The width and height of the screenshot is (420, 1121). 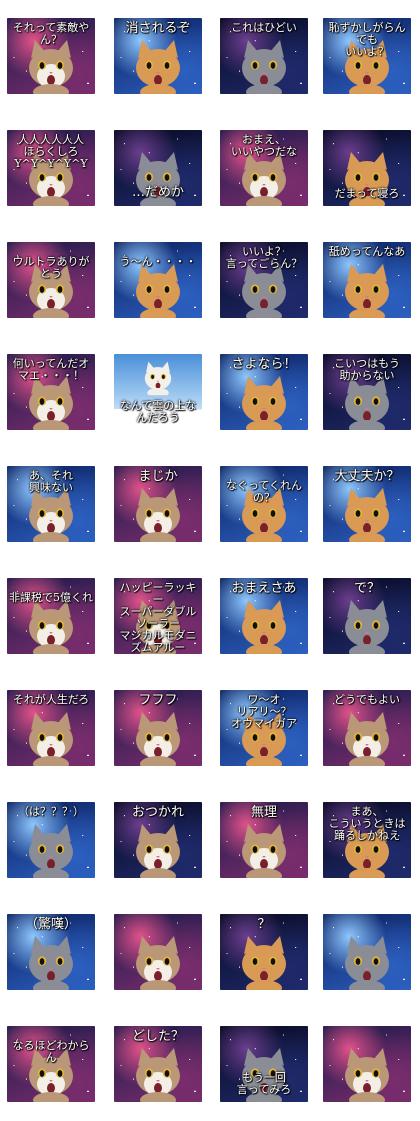 I want to click on sticker-tile: それが人生だろ, so click(x=51, y=728).